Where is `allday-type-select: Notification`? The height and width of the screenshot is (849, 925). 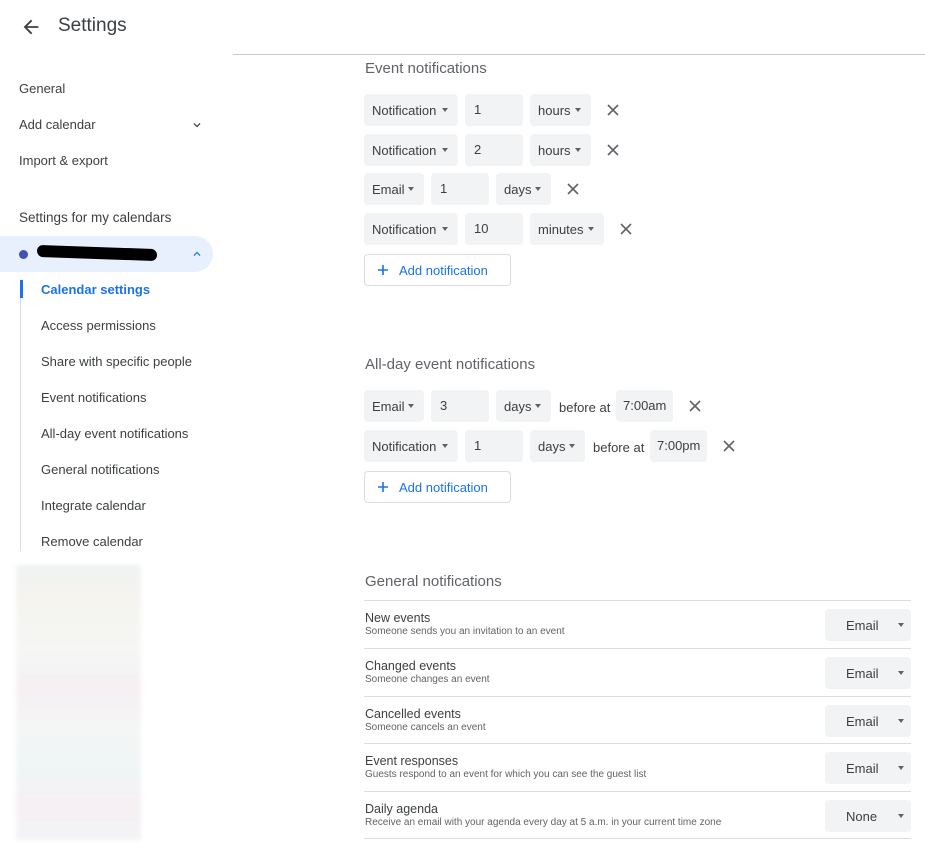
allday-type-select: Notification is located at coordinates (411, 446).